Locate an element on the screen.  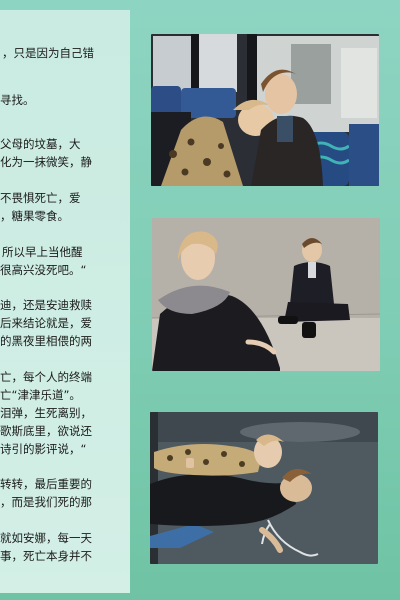
article-line: 父母的坟墓，大 is located at coordinates (40, 144).